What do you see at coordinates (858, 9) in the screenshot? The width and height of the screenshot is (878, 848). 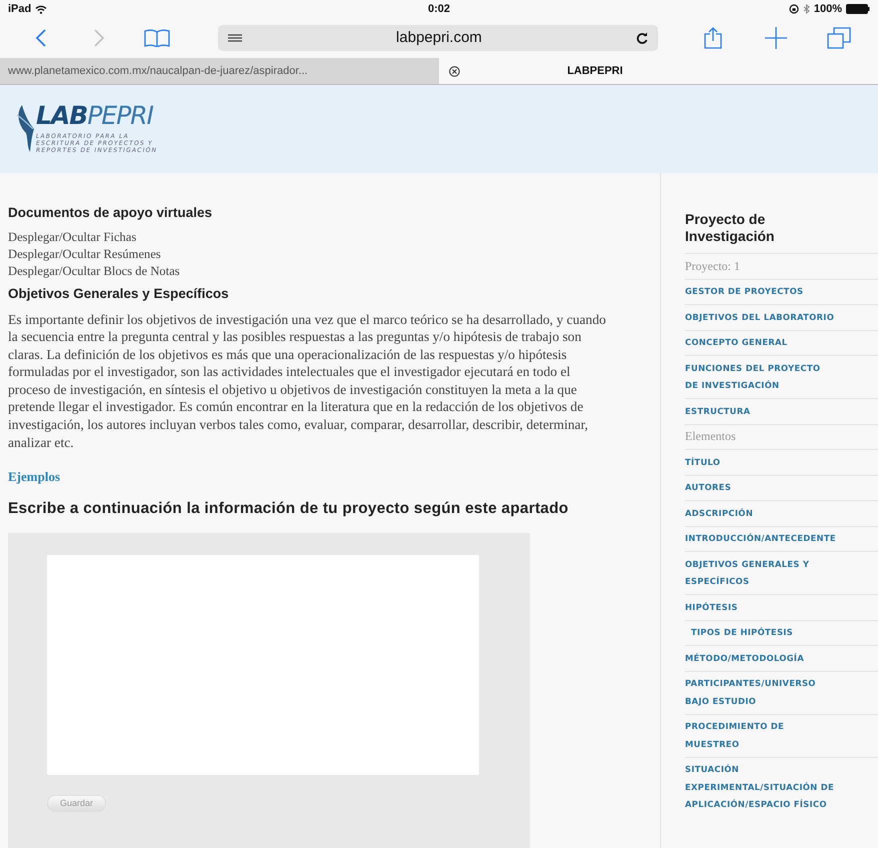 I see `battery-icon` at bounding box center [858, 9].